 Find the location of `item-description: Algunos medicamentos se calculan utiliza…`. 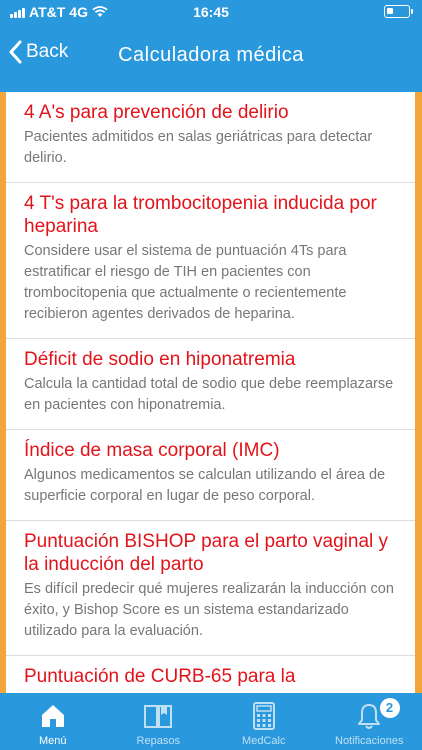

item-description: Algunos medicamentos se calculan utiliza… is located at coordinates (205, 485).